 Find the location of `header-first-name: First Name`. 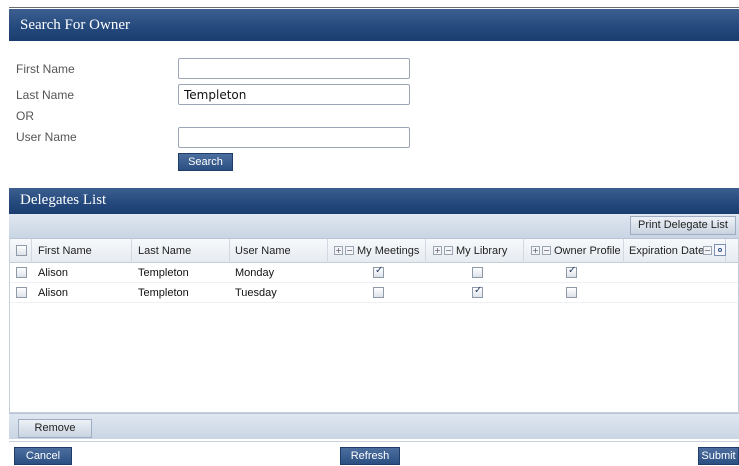

header-first-name: First Name is located at coordinates (82, 251).